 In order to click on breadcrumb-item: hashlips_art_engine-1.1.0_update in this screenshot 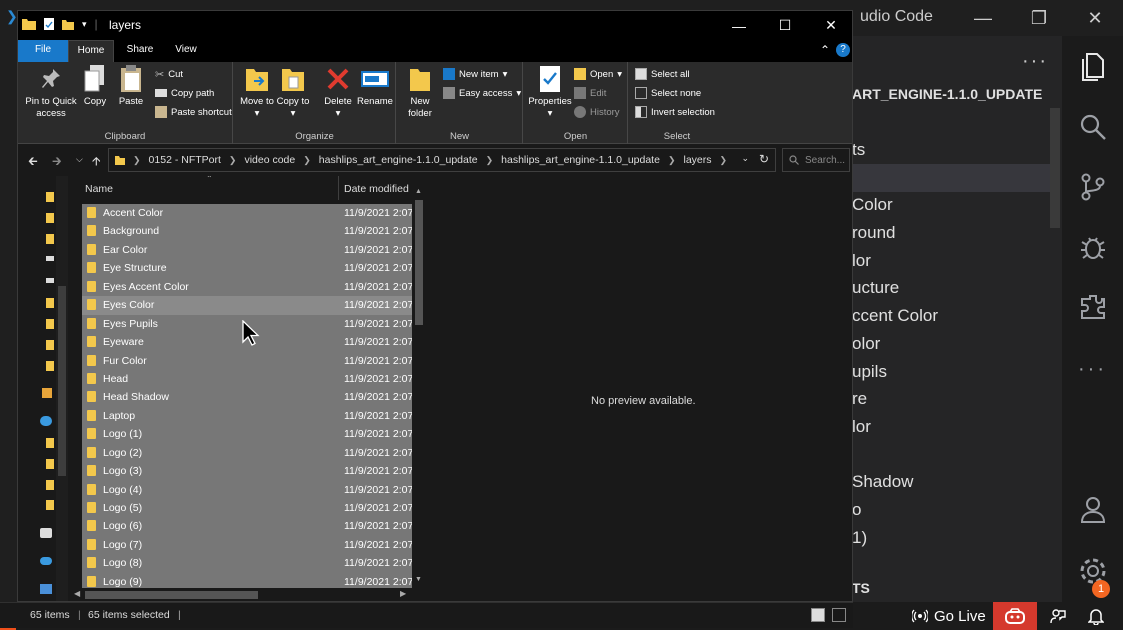, I will do `click(398, 160)`.